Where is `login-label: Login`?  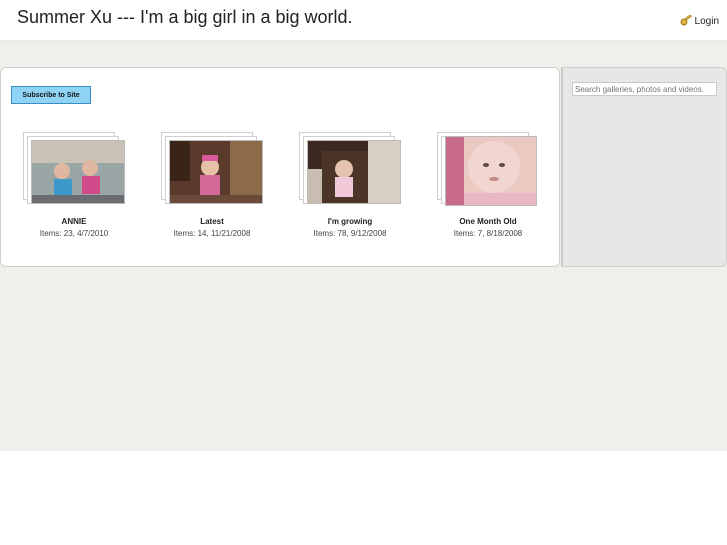
login-label: Login is located at coordinates (706, 21).